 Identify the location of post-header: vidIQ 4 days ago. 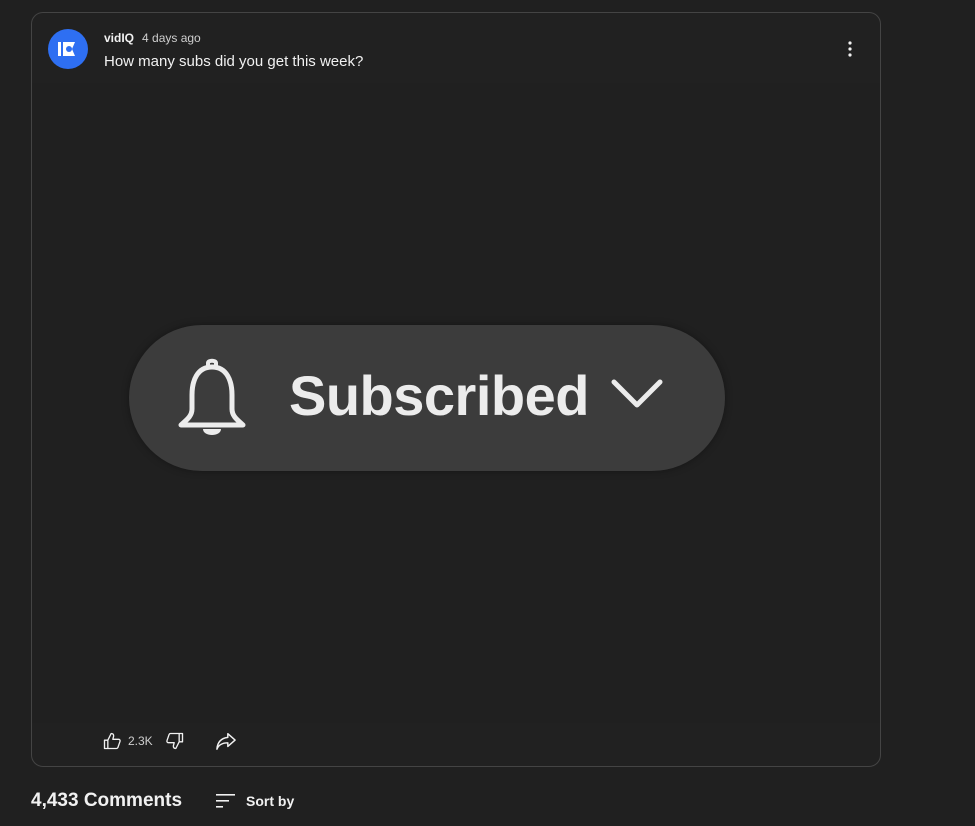
(152, 38).